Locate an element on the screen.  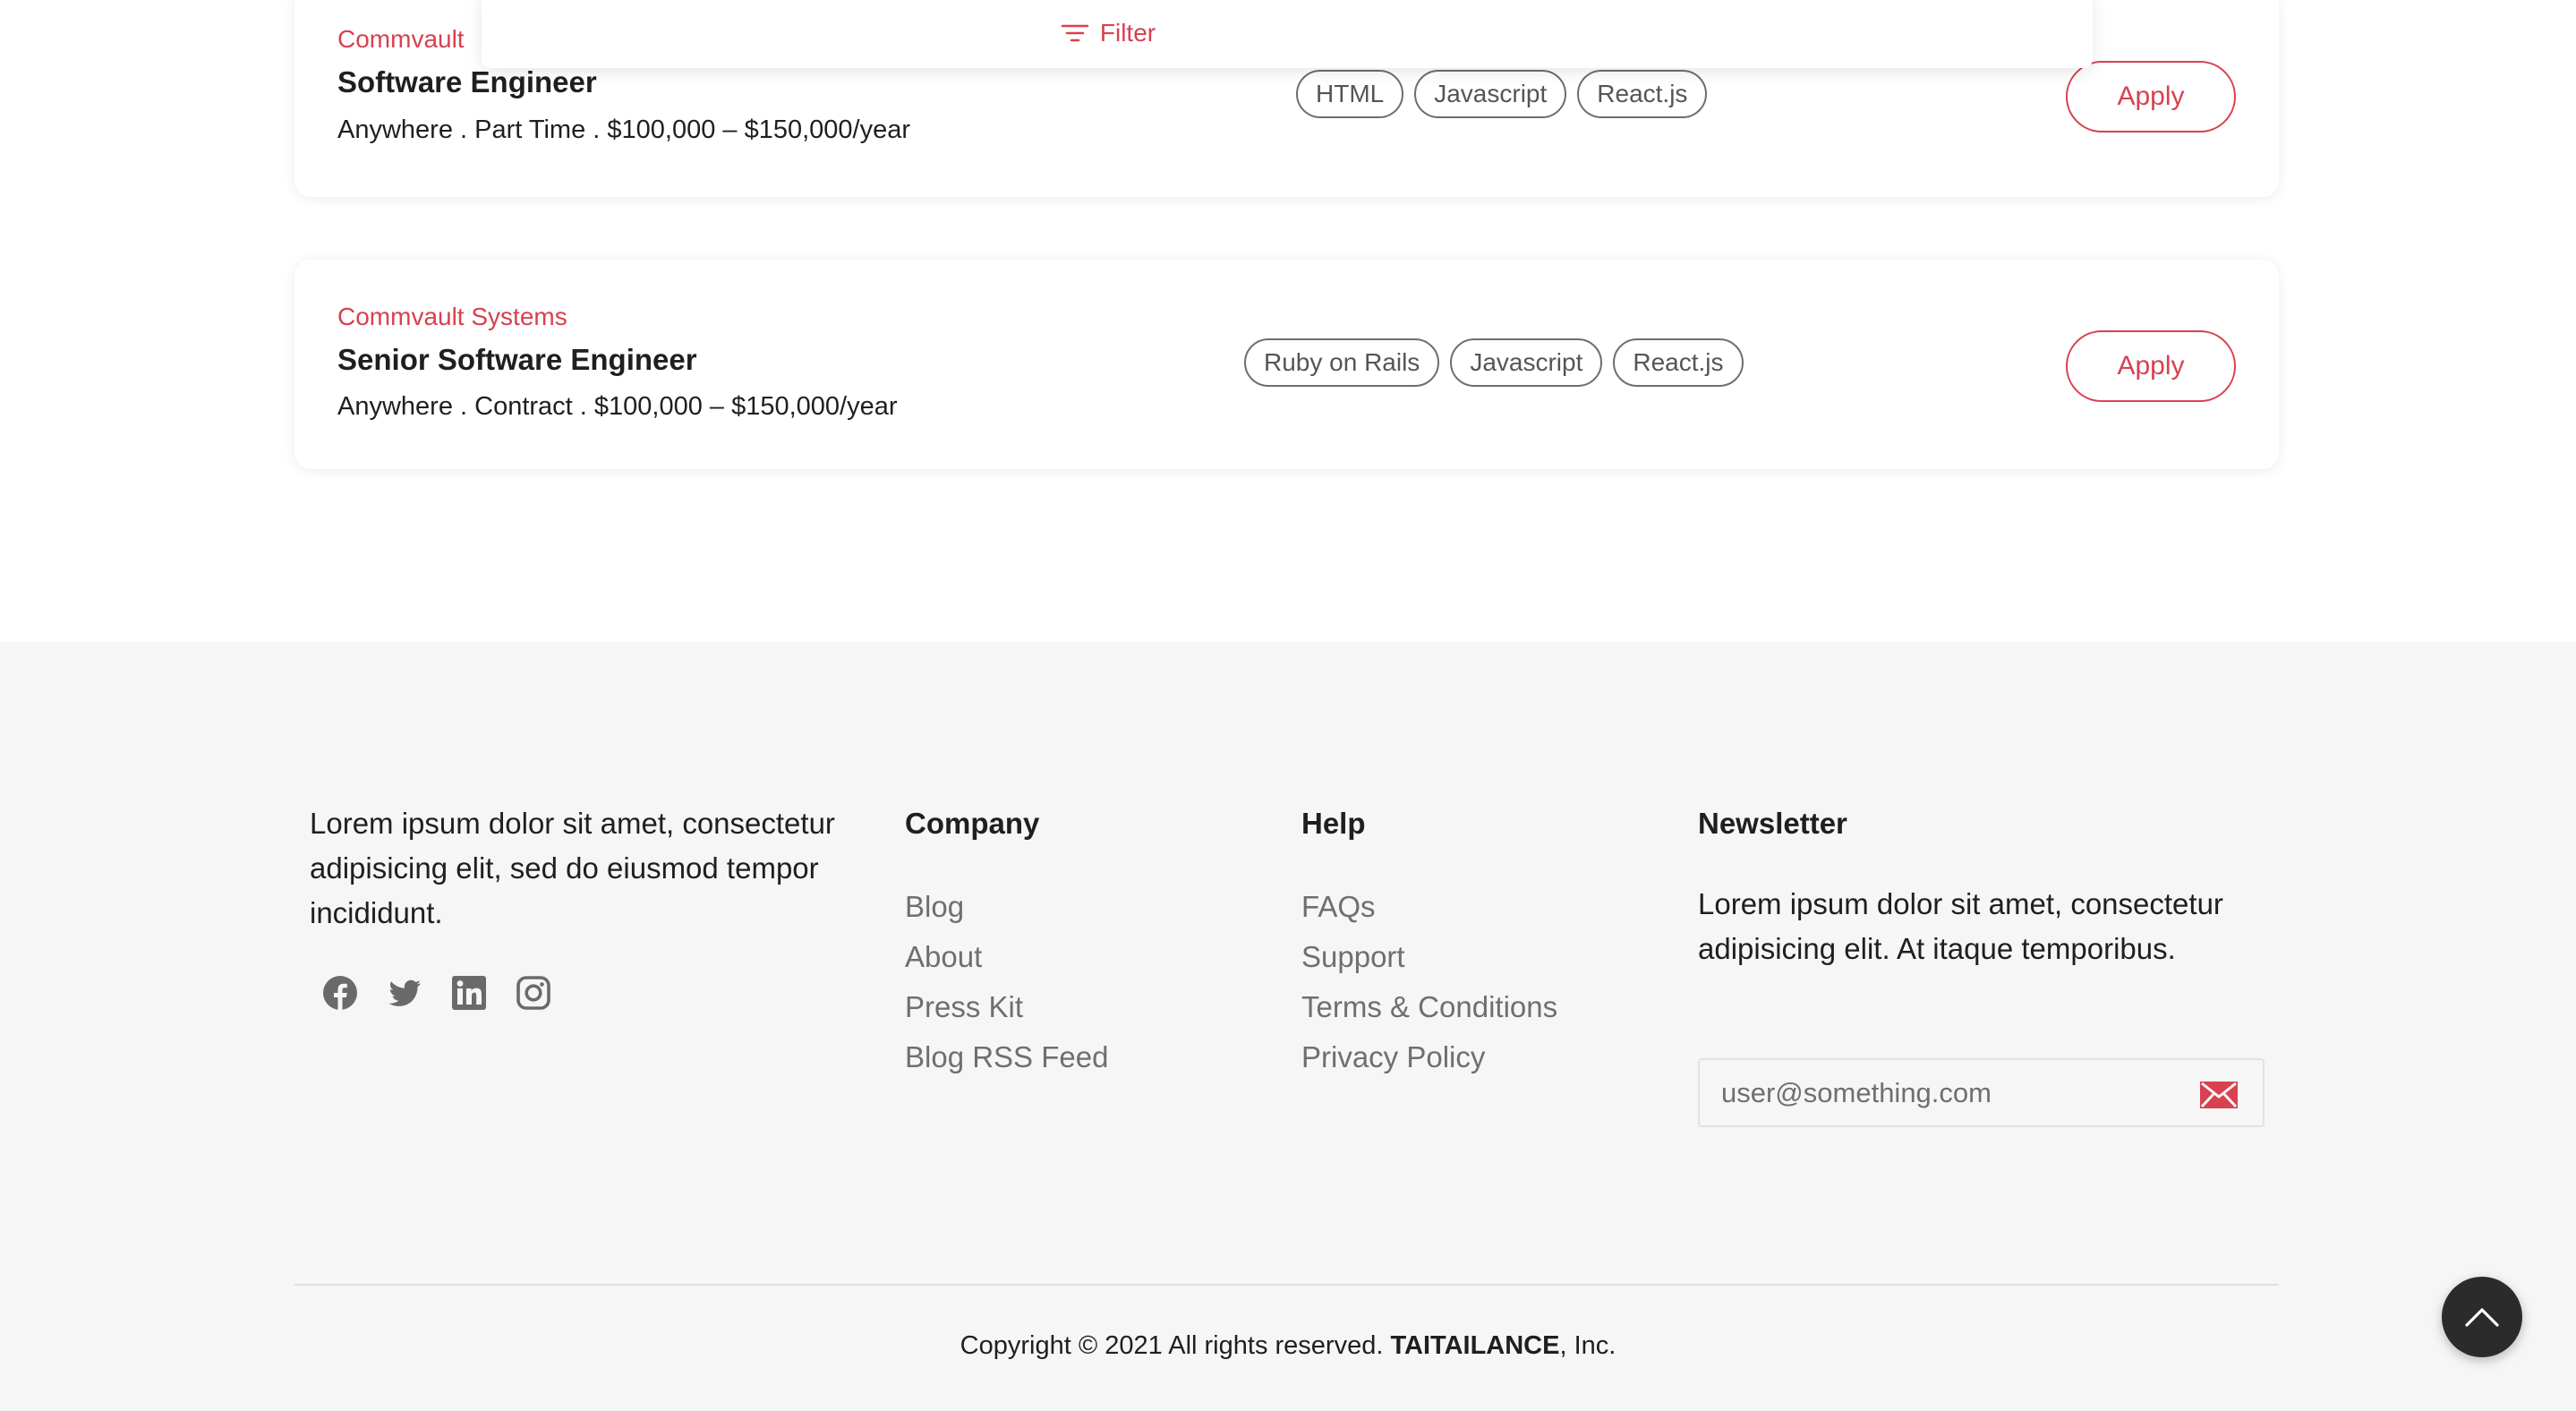
job-tags: Ruby on Rails Javascript React.js is located at coordinates (1494, 362).